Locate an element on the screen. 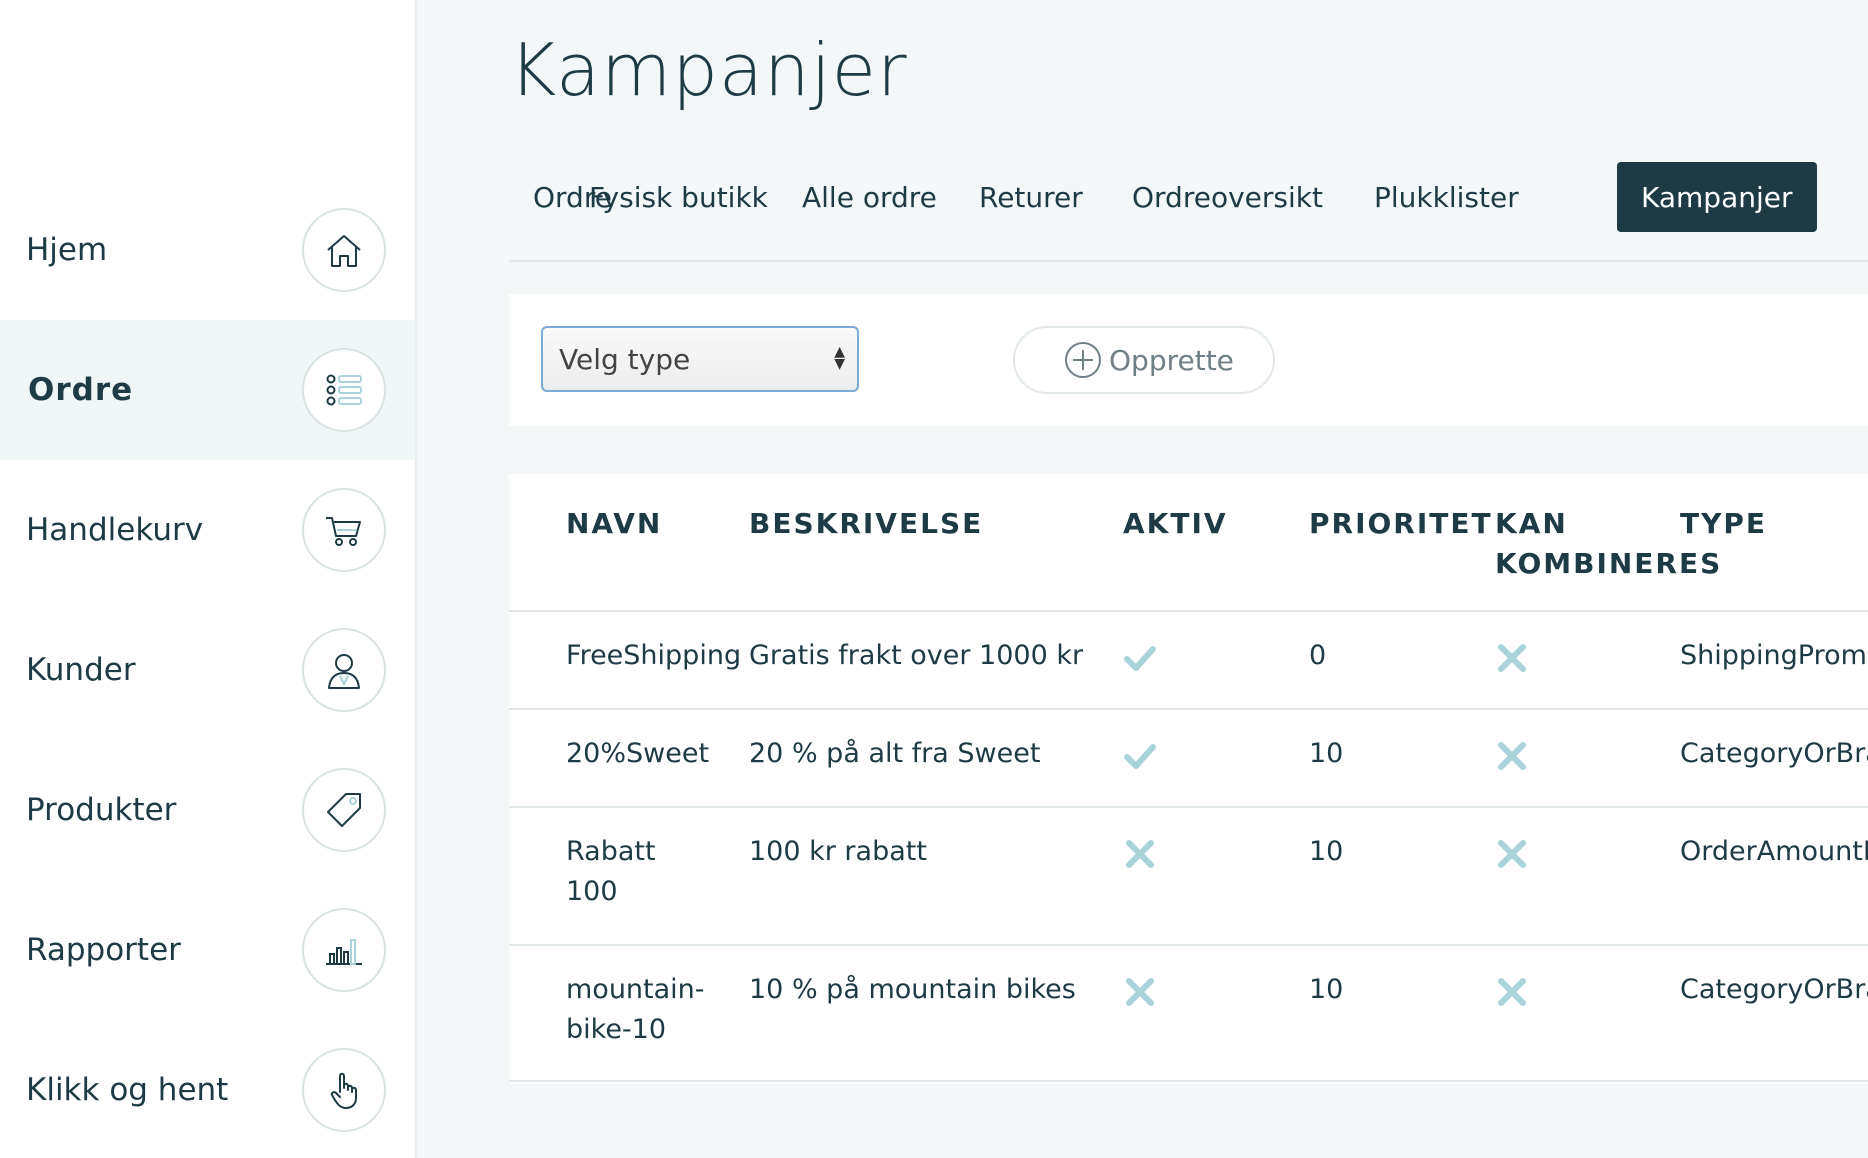 The height and width of the screenshot is (1158, 1868). sidebar-item-label: Rapporter is located at coordinates (103, 950).